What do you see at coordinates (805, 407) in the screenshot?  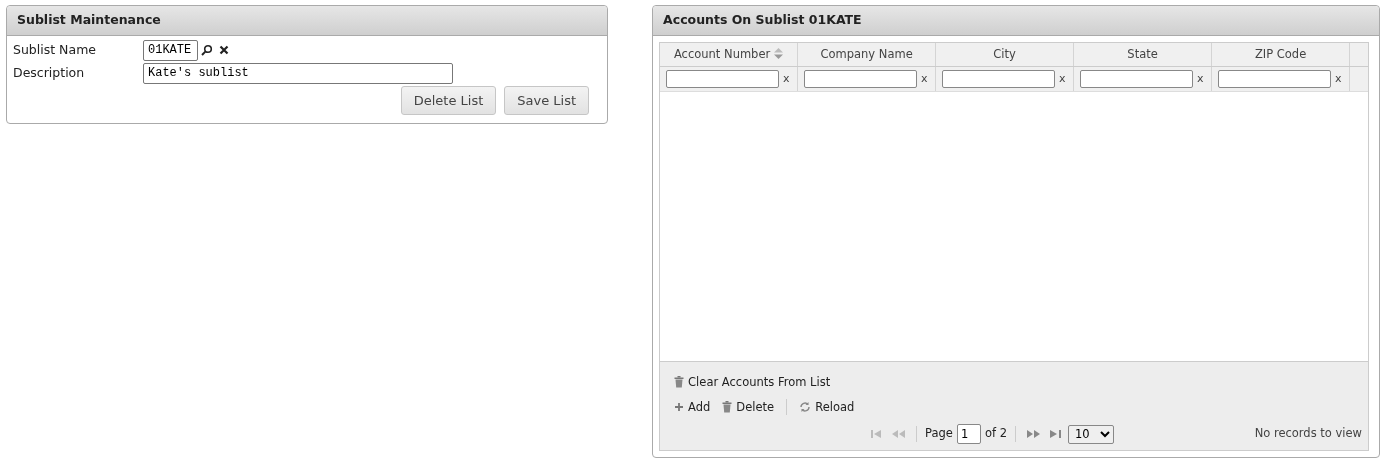 I see `reload-icon` at bounding box center [805, 407].